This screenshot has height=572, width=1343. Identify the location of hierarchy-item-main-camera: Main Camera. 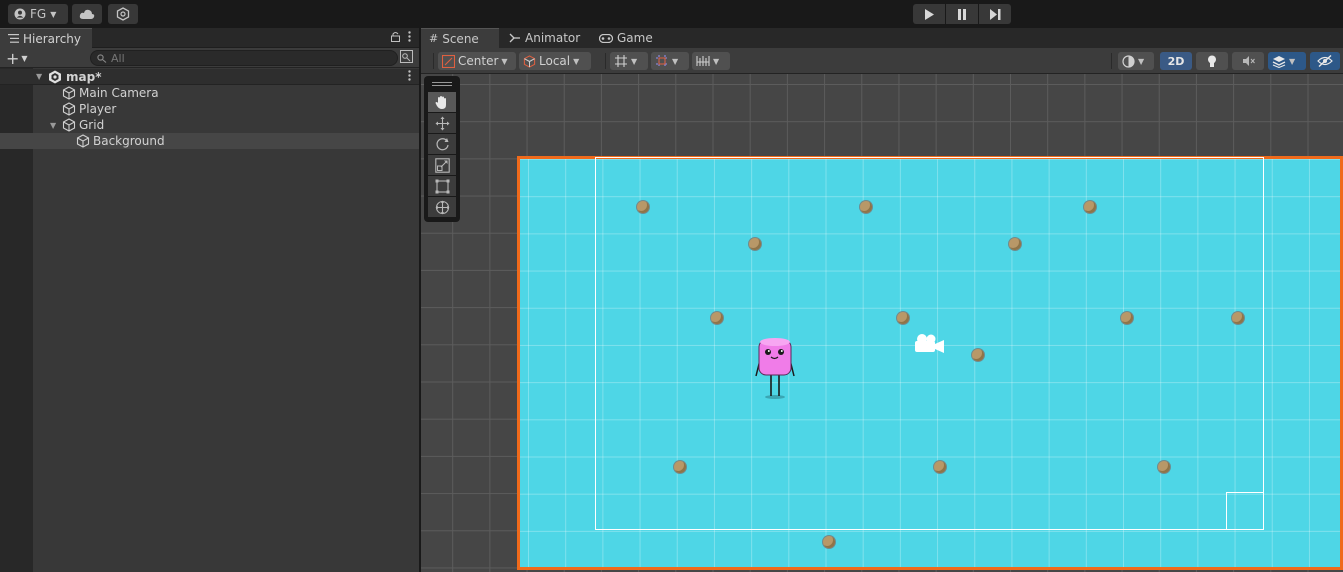
(209, 93).